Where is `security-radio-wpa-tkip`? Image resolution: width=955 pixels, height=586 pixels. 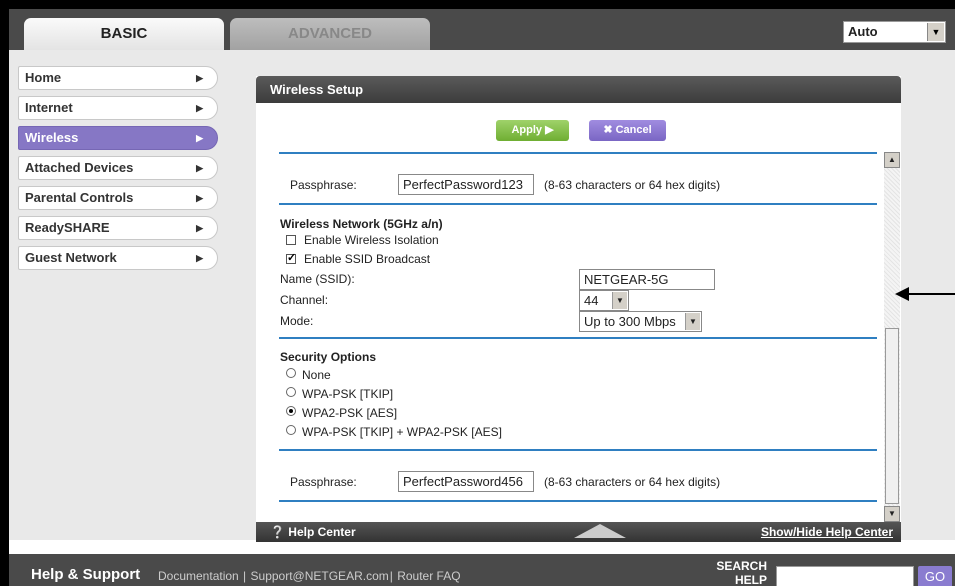 security-radio-wpa-tkip is located at coordinates (291, 392).